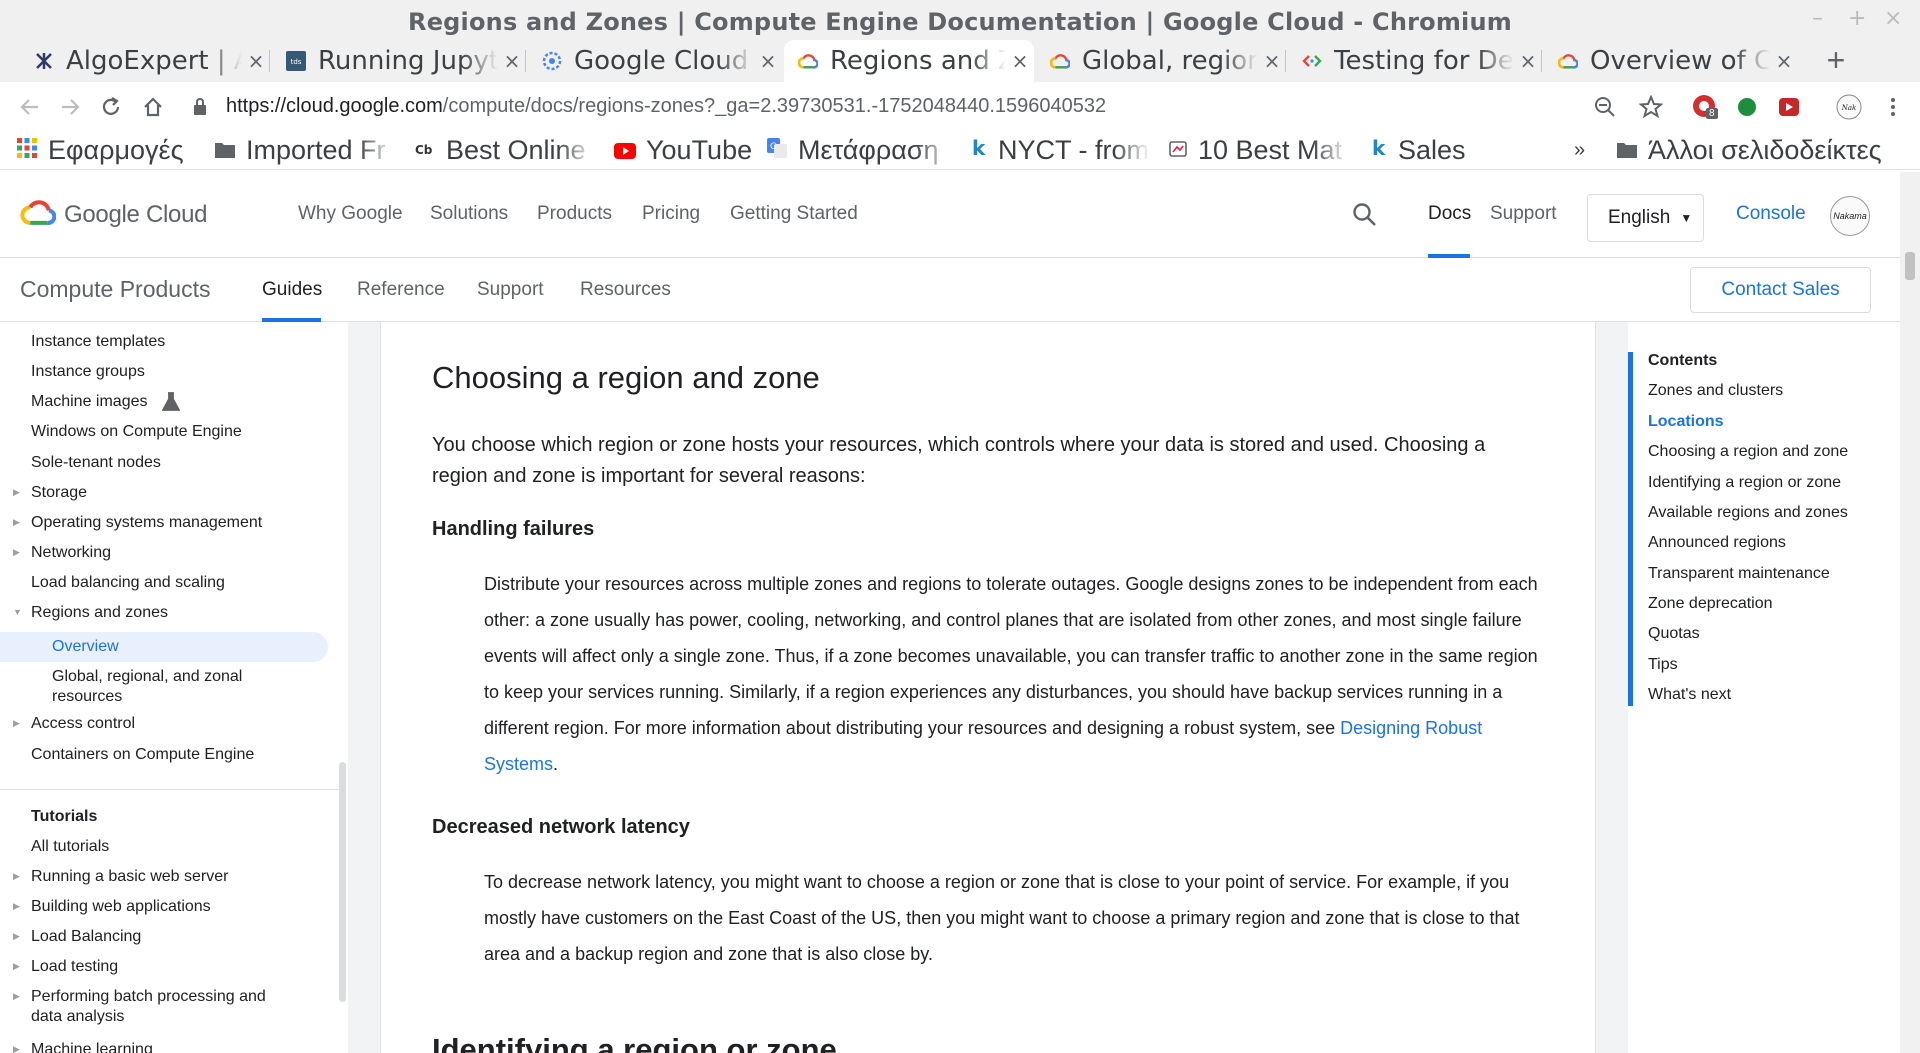 This screenshot has height=1053, width=1920. Describe the element at coordinates (181, 463) in the screenshot. I see `nav-item-sole-tenant: Sole-tenant nodes` at that location.